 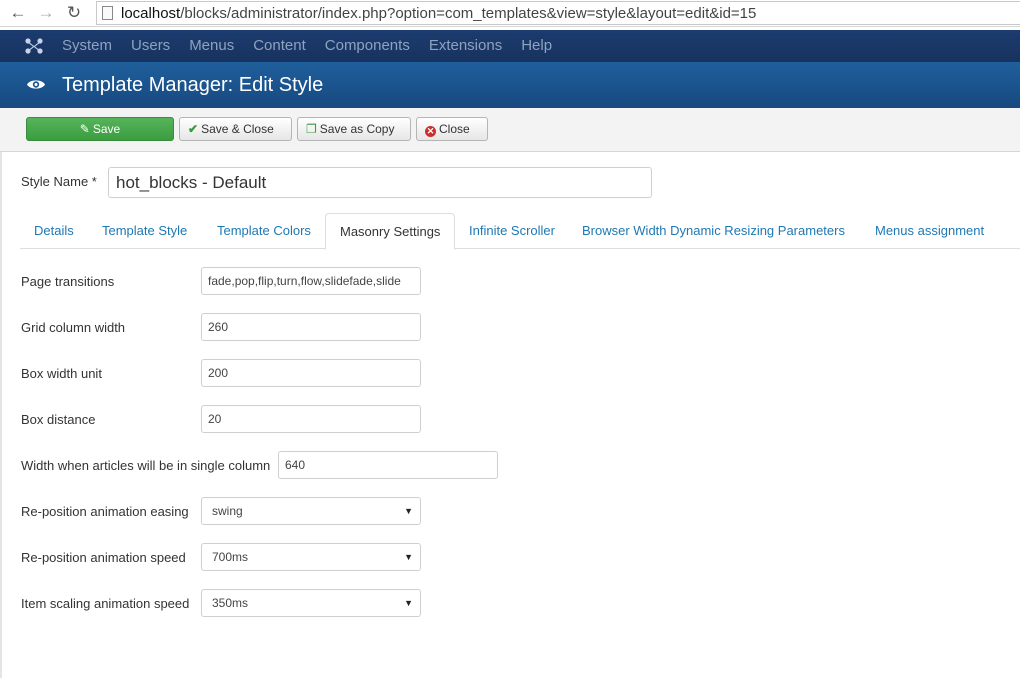 What do you see at coordinates (235, 129) in the screenshot?
I see `save-close-button: ✔ Save & Close` at bounding box center [235, 129].